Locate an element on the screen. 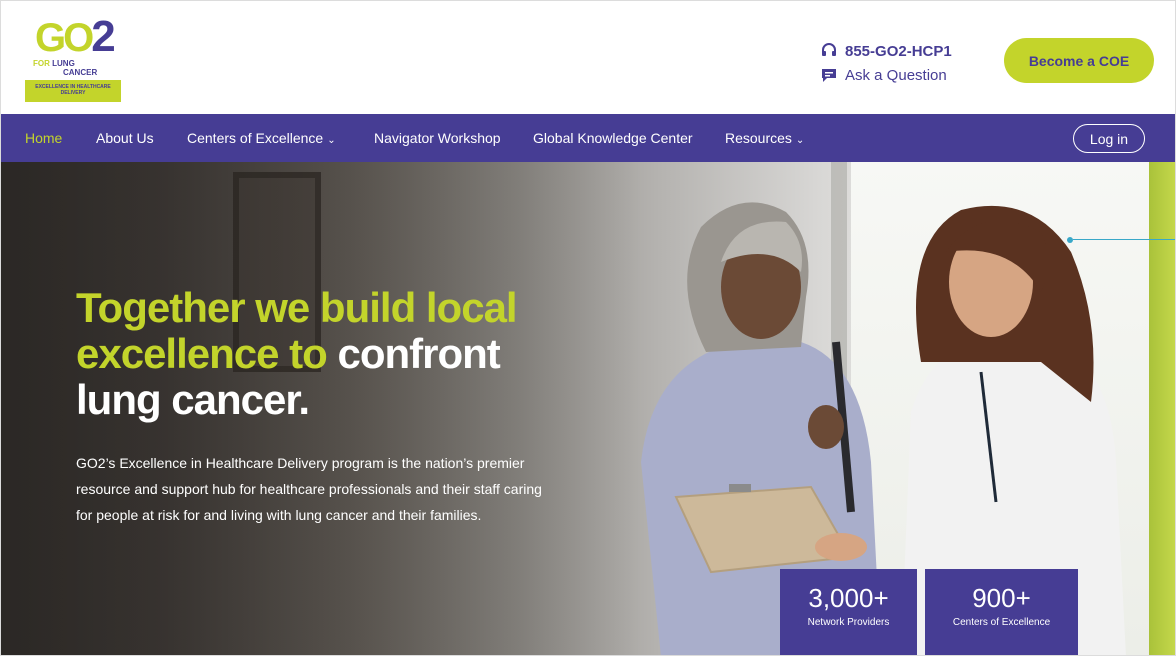 The width and height of the screenshot is (1176, 656). logo-cancer: CANCER is located at coordinates (80, 72).